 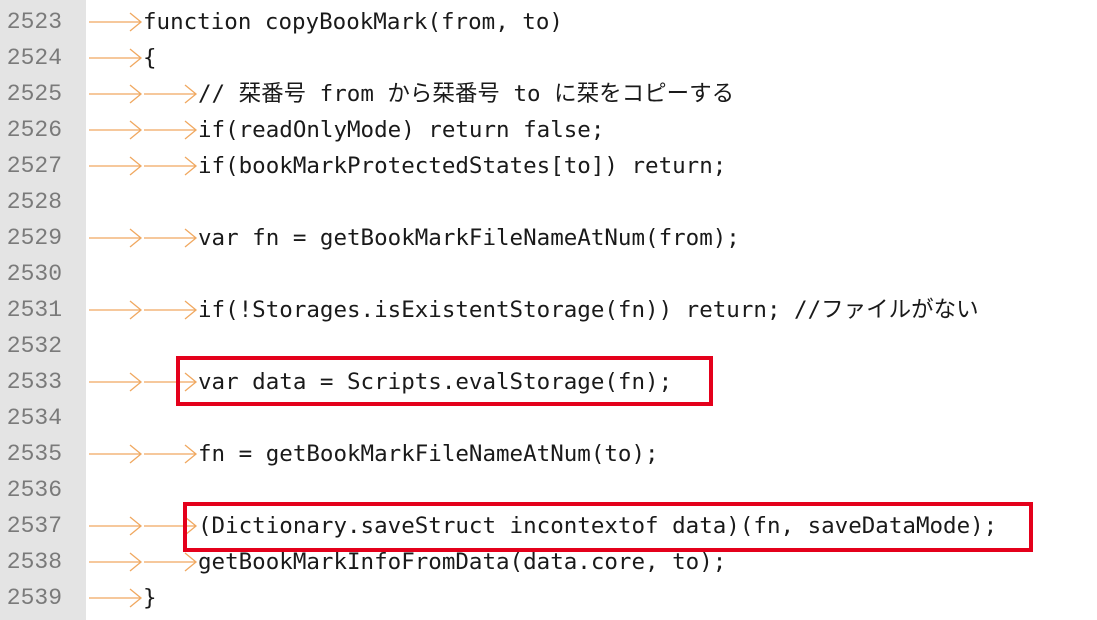 What do you see at coordinates (469, 238) in the screenshot?
I see `code-text: var fn = getBookMarkFileNameAtNum(from);` at bounding box center [469, 238].